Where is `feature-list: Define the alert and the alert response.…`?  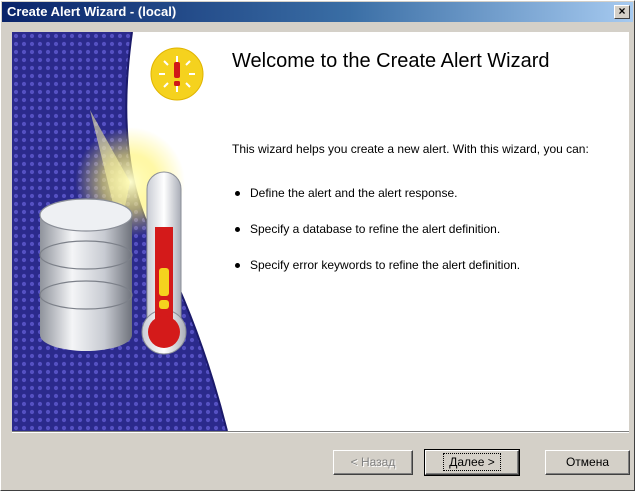 feature-list: Define the alert and the alert response.… is located at coordinates (427, 240).